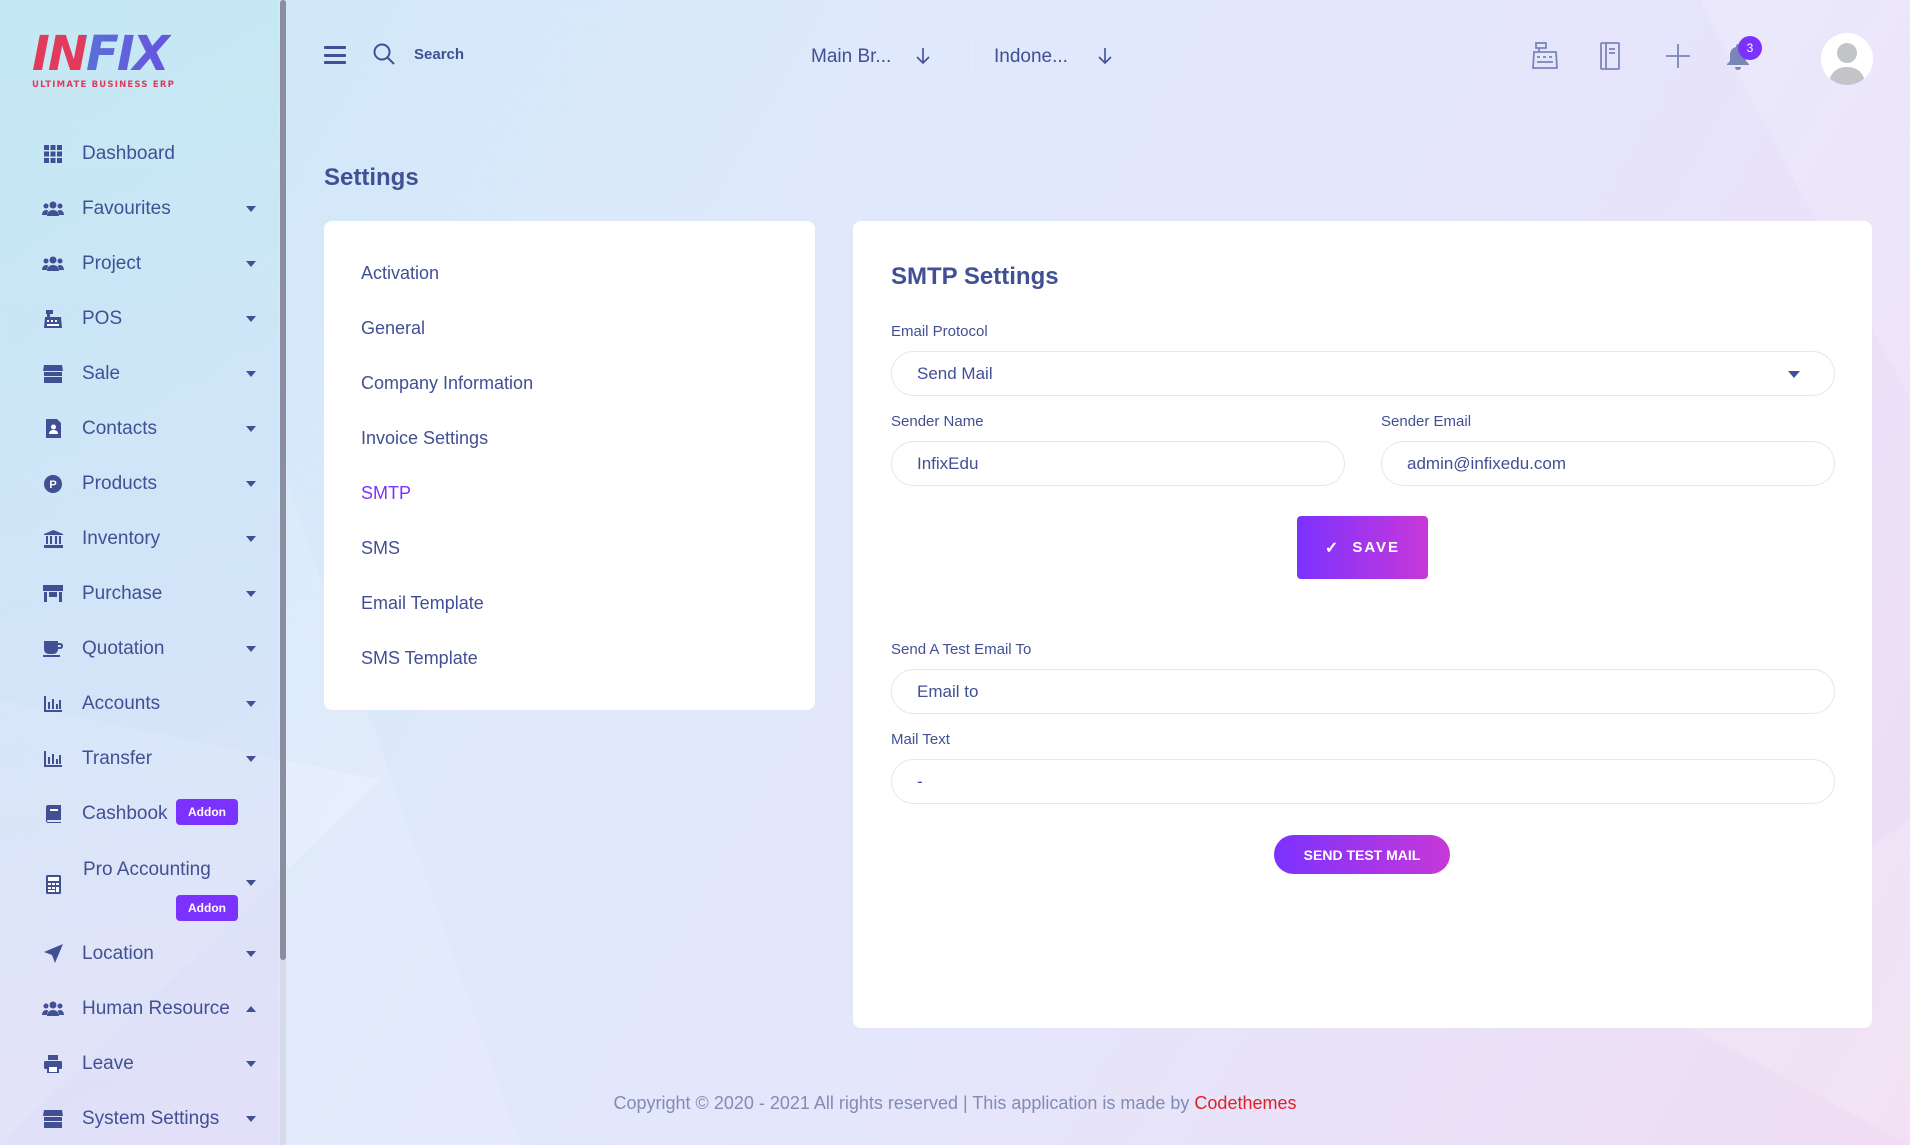 Image resolution: width=1910 pixels, height=1145 pixels. What do you see at coordinates (139, 758) in the screenshot?
I see `sidebar-item-transfer: Transfer` at bounding box center [139, 758].